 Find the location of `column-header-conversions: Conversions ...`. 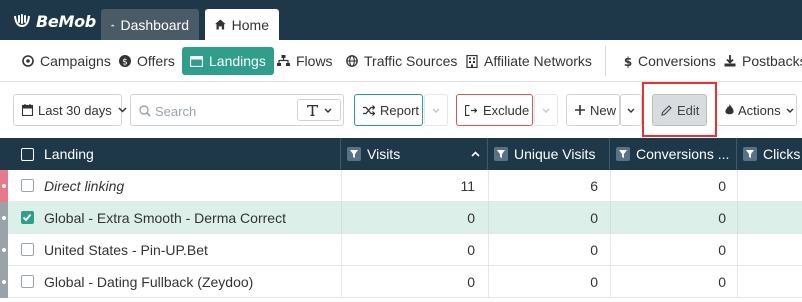

column-header-conversions: Conversions ... is located at coordinates (673, 154).